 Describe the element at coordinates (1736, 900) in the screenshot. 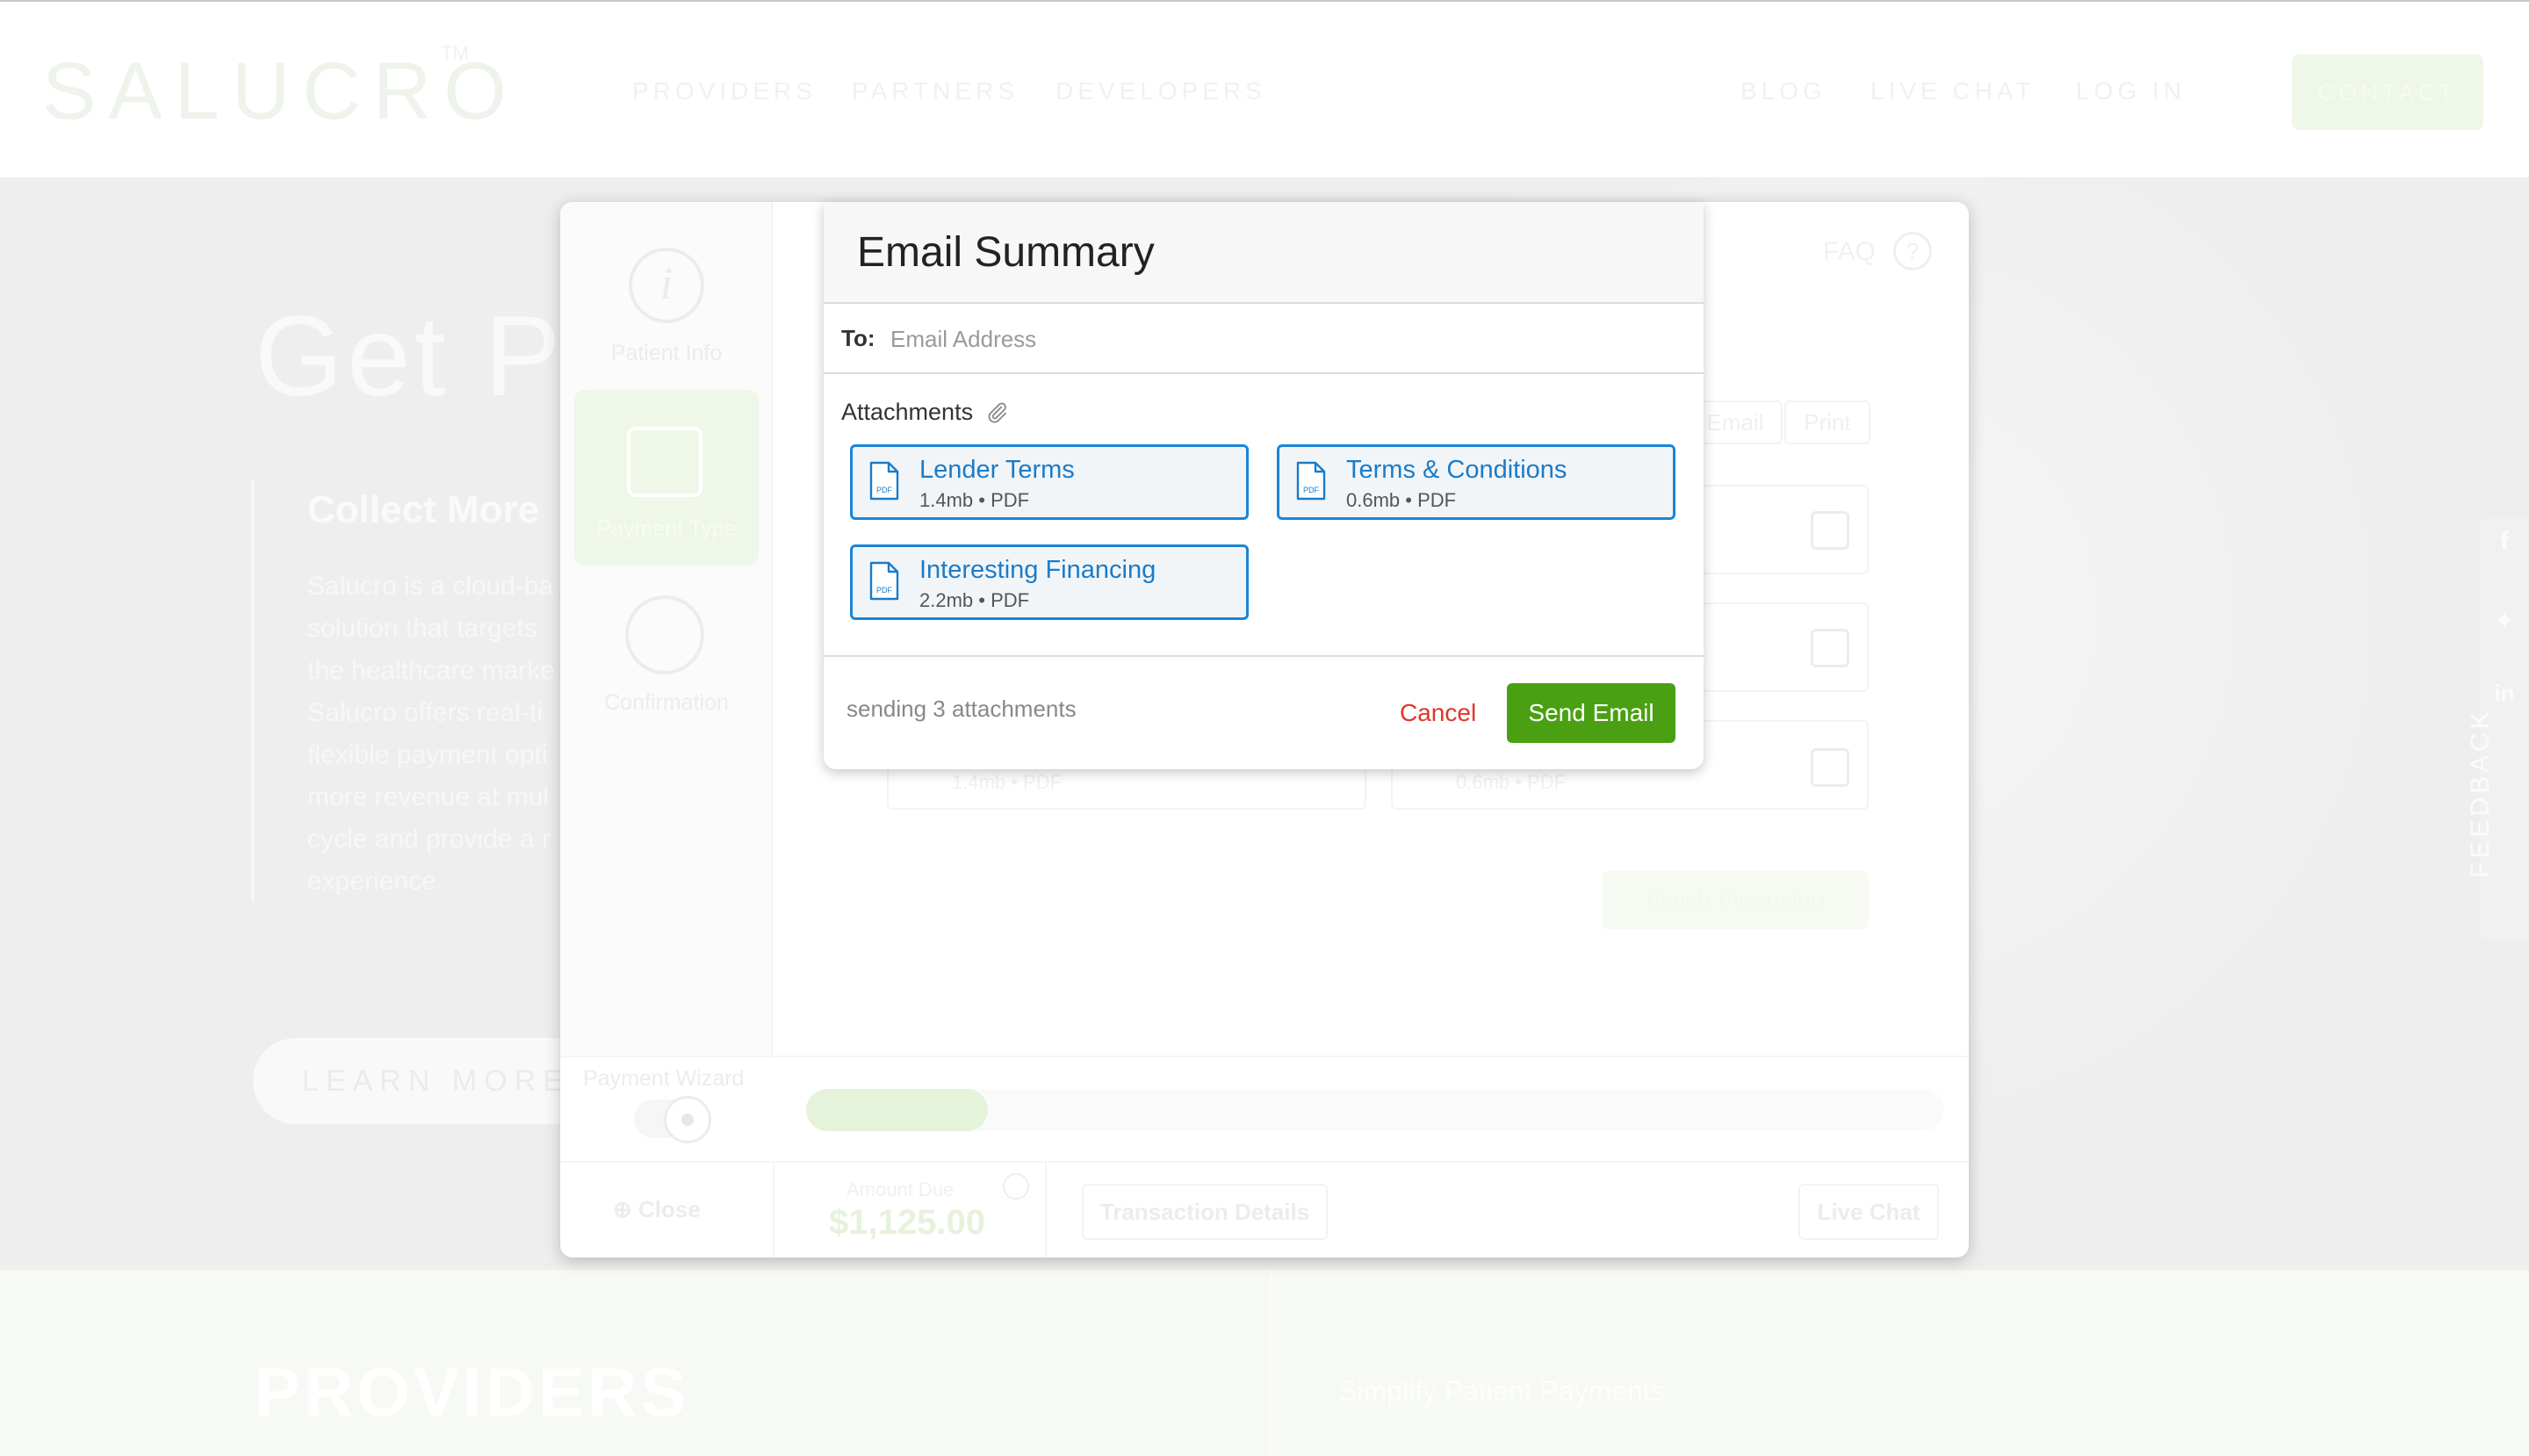

I see `finish-financing-button: Finish Financing` at that location.